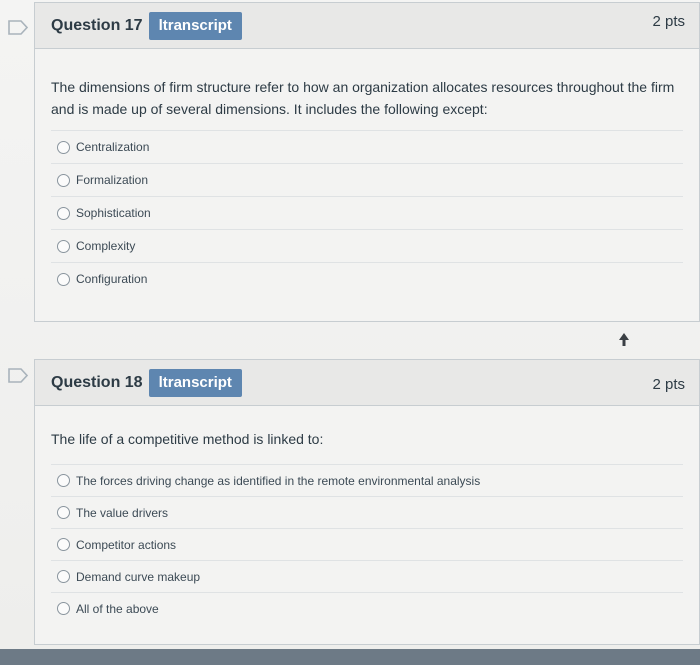 The width and height of the screenshot is (700, 665). I want to click on answer-label: Configuration, so click(112, 279).